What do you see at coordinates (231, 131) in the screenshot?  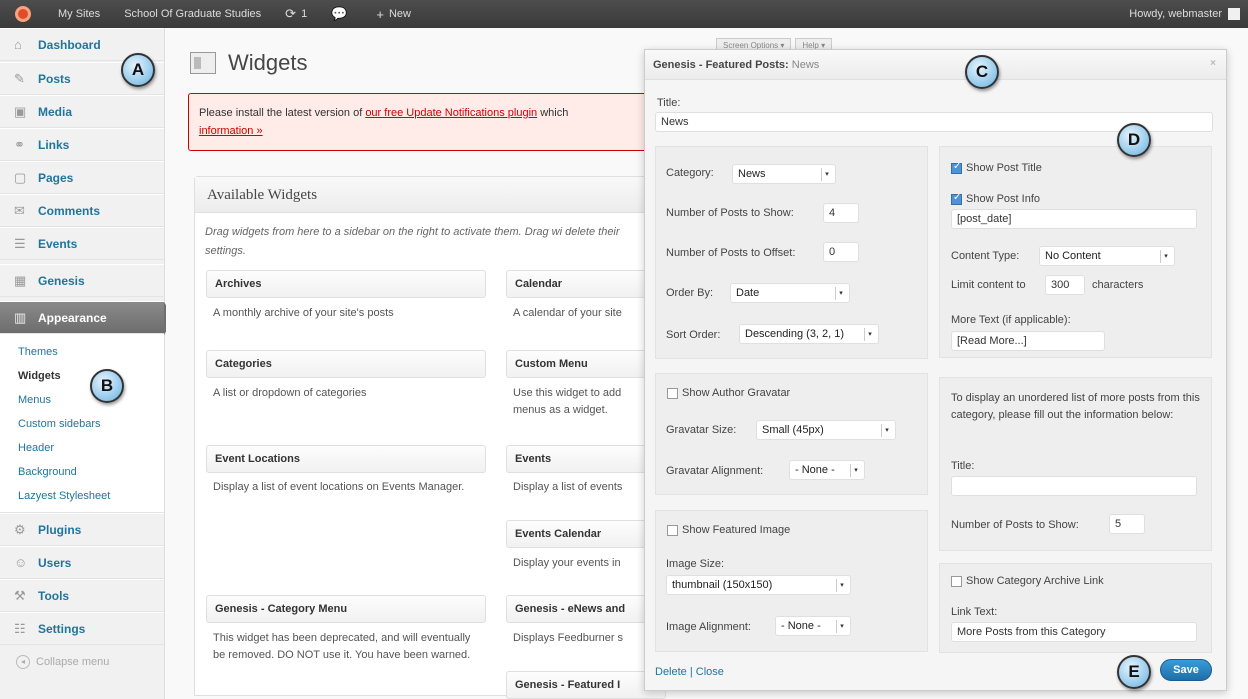 I see `more-information-link: information »` at bounding box center [231, 131].